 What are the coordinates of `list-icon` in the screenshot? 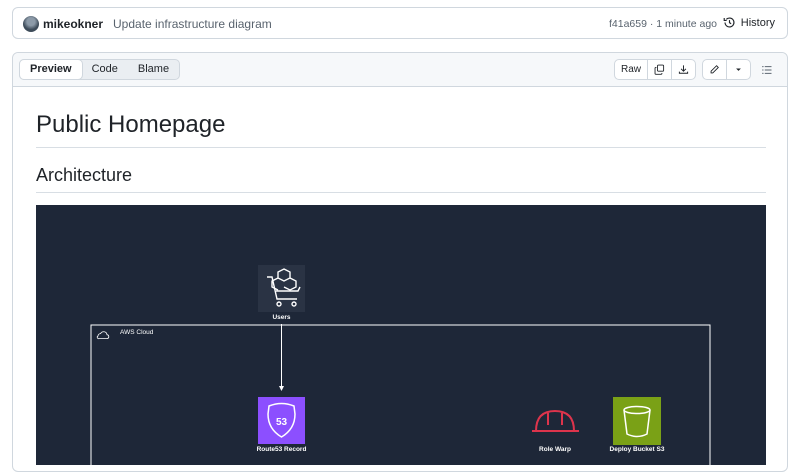 It's located at (767, 69).